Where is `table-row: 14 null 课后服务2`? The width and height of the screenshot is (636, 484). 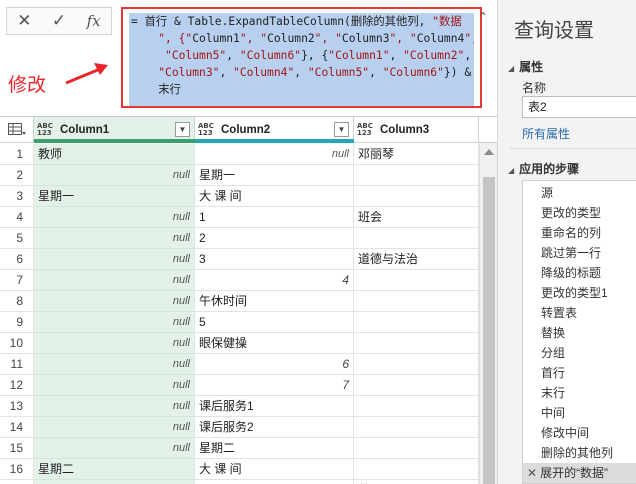 table-row: 14 null 课后服务2 is located at coordinates (239, 427).